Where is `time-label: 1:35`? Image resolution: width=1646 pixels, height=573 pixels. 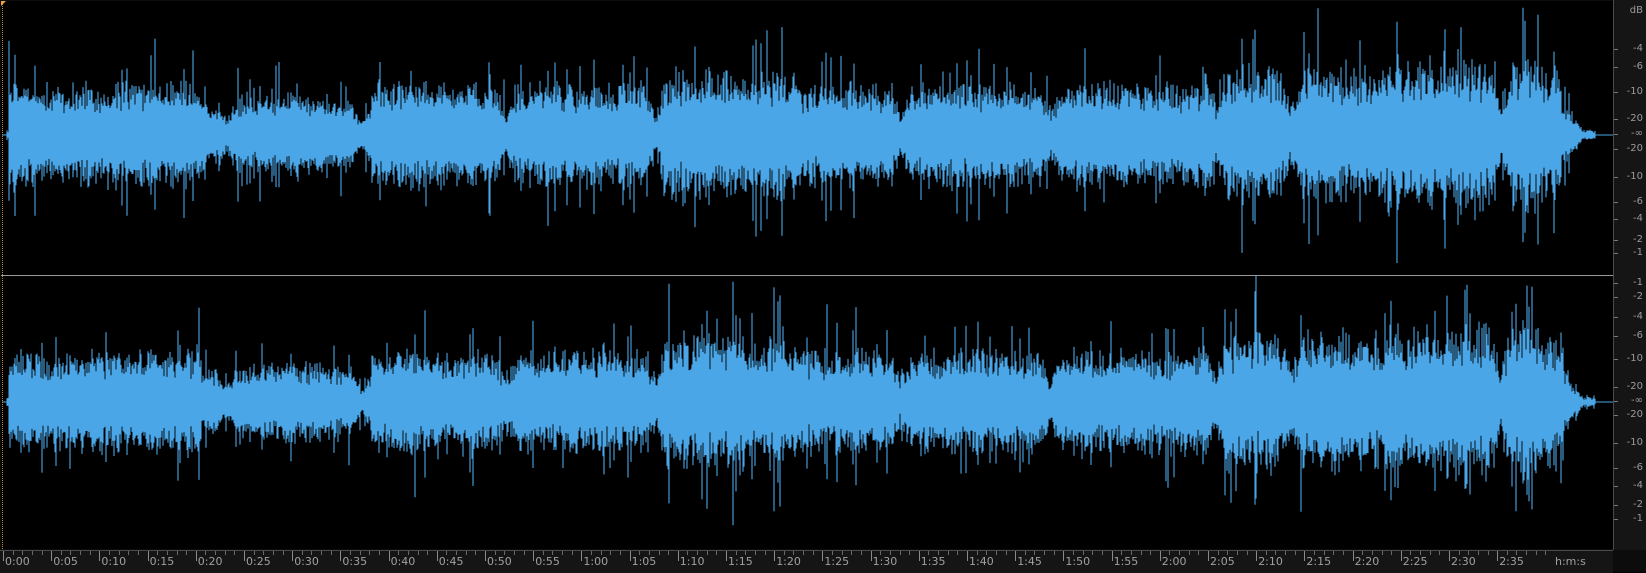 time-label: 1:35 is located at coordinates (933, 561).